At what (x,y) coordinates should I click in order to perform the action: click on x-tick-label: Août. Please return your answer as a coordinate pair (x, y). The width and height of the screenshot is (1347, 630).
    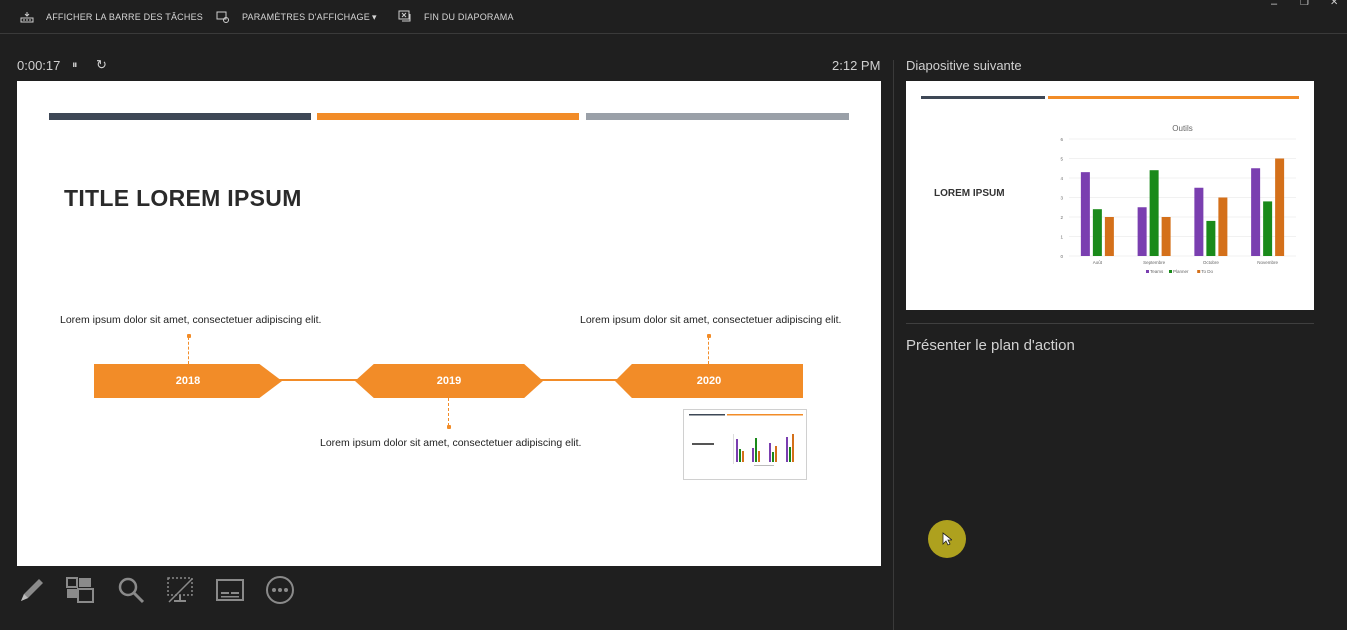
    Looking at the image, I should click on (1098, 262).